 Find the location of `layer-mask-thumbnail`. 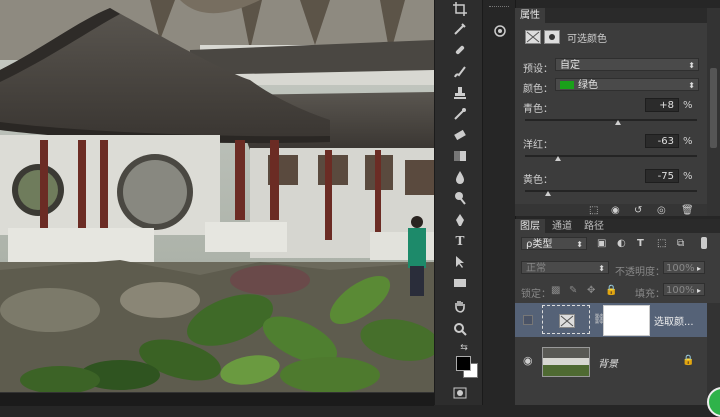

layer-mask-thumbnail is located at coordinates (626, 320).